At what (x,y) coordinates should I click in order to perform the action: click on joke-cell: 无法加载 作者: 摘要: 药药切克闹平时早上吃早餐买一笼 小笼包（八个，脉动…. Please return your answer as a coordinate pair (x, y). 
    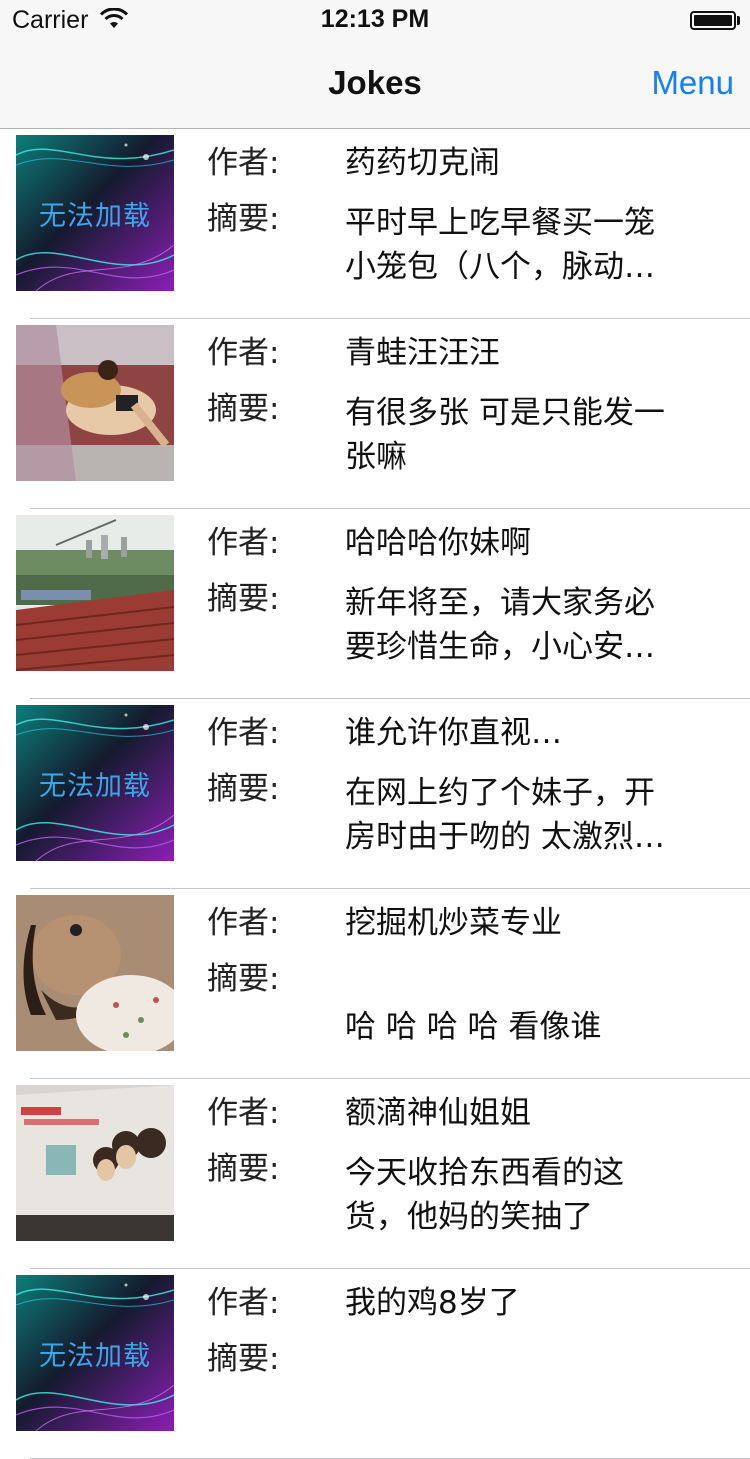
    Looking at the image, I should click on (375, 224).